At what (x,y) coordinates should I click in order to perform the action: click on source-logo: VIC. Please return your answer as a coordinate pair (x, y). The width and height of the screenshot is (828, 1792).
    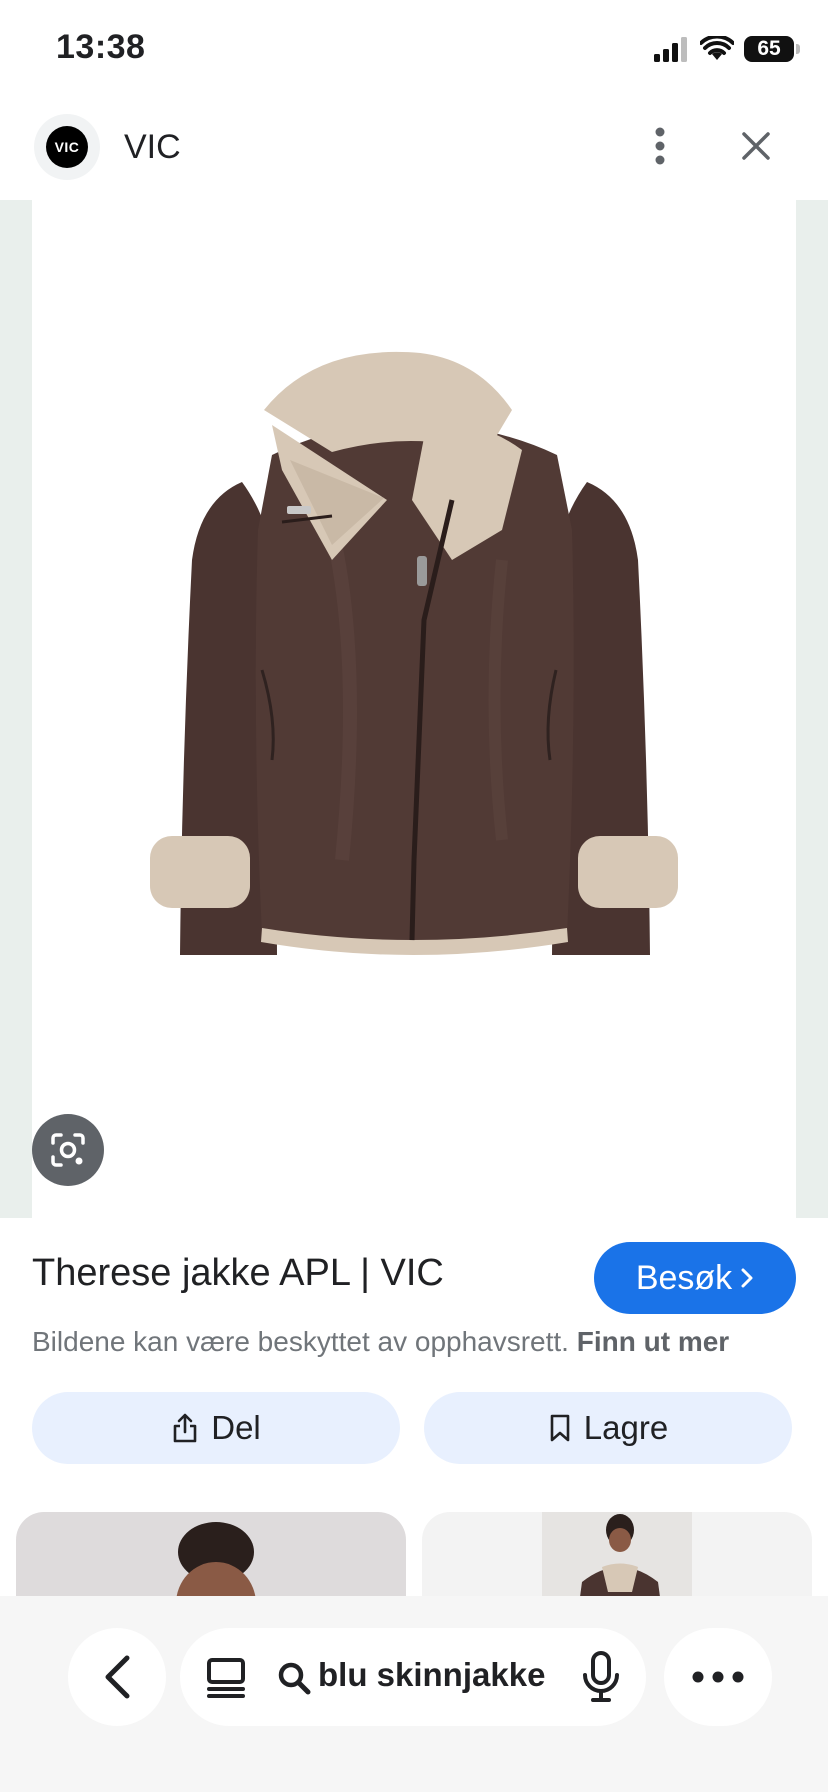
    Looking at the image, I should click on (67, 147).